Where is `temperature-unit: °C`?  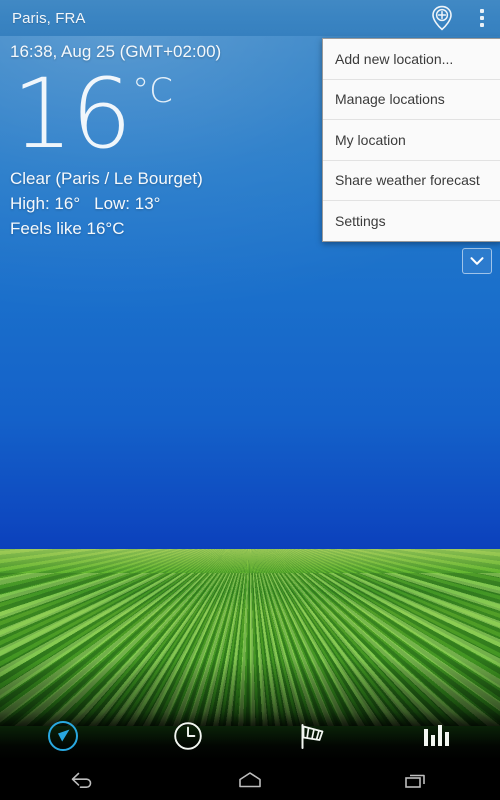 temperature-unit: °C is located at coordinates (152, 91).